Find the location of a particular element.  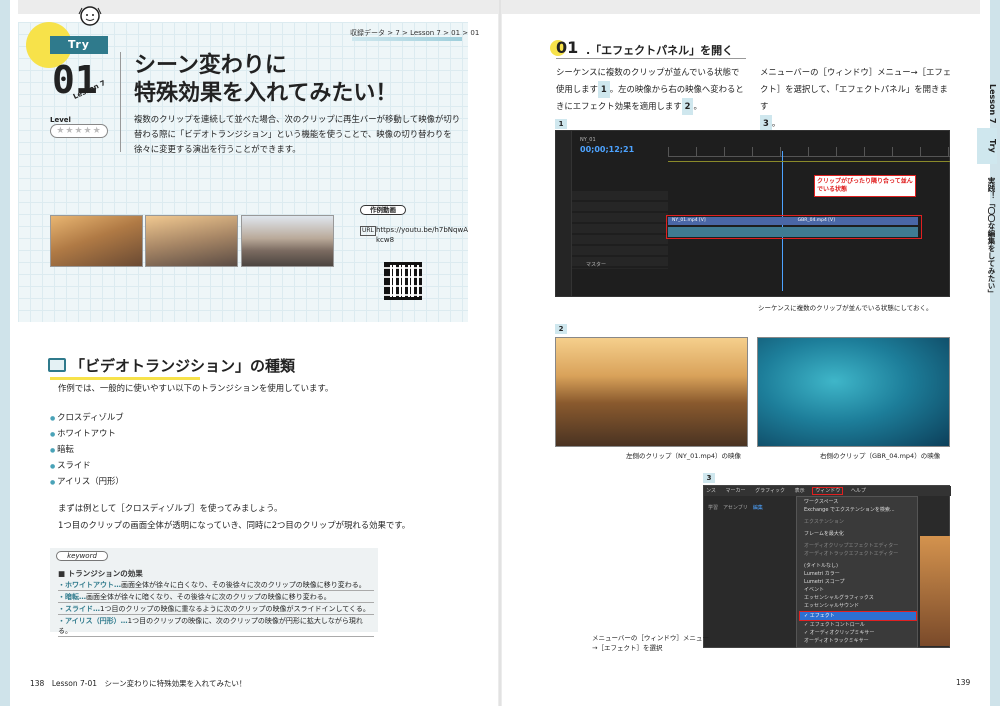

section-title: 「ビデオトランジション」の種類 is located at coordinates (182, 365).